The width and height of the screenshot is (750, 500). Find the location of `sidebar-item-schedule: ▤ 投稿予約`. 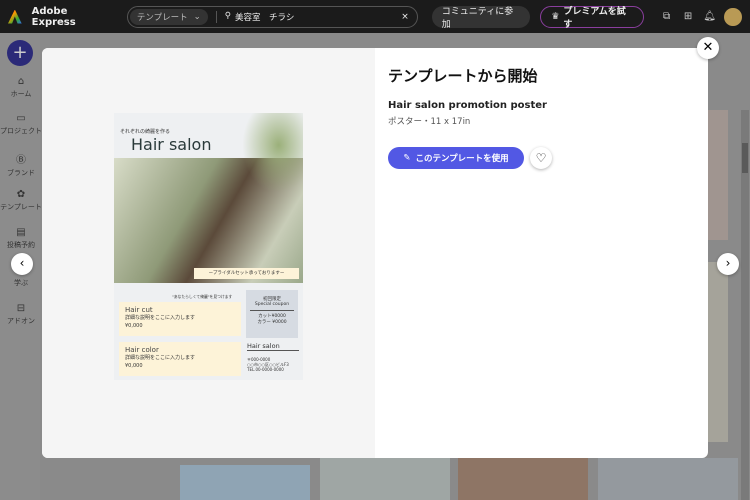

sidebar-item-schedule: ▤ 投稿予約 is located at coordinates (21, 238).